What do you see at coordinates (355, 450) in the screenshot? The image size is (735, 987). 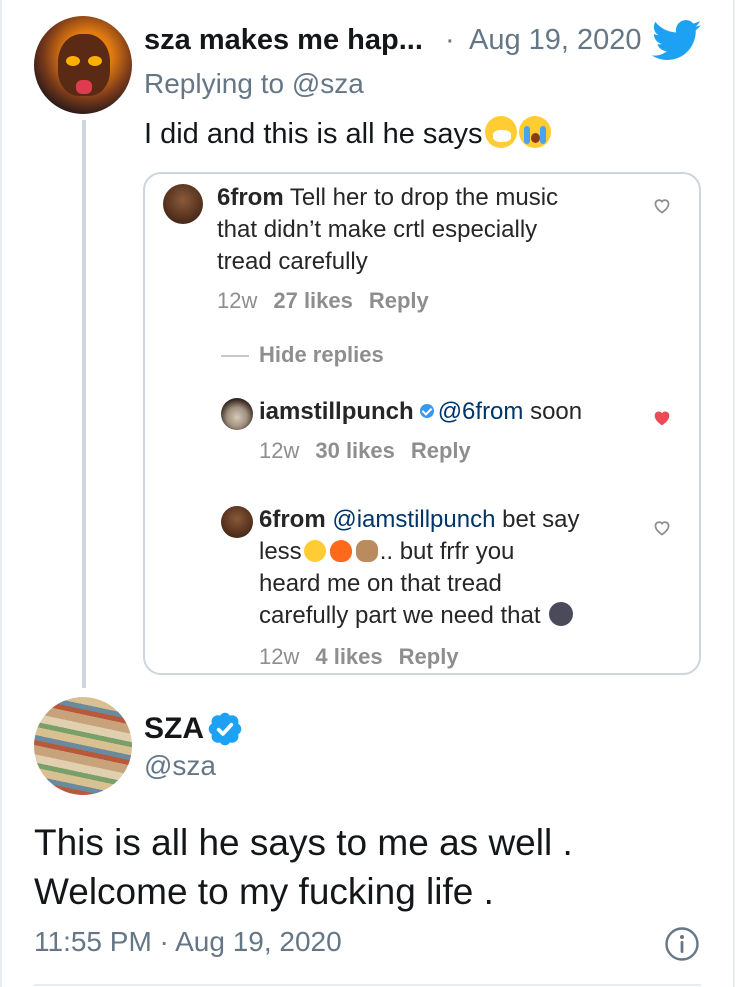 I see `comment2-likes: 30 likes` at bounding box center [355, 450].